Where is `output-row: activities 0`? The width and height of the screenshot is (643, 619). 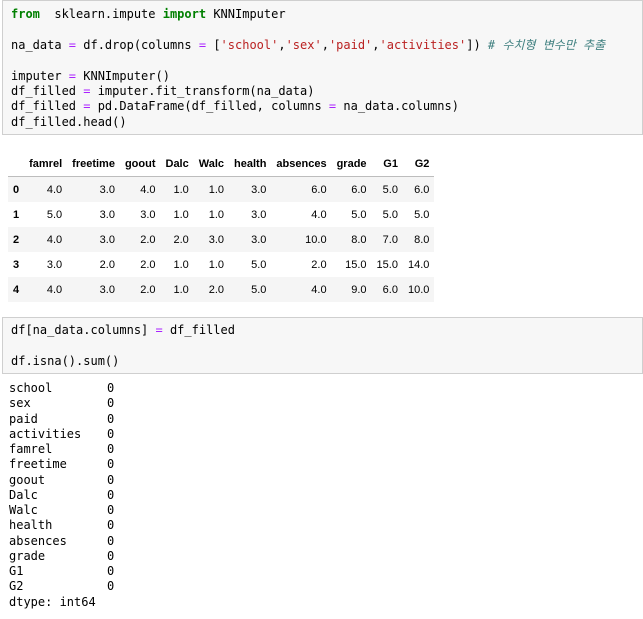
output-row: activities 0 is located at coordinates (61, 434).